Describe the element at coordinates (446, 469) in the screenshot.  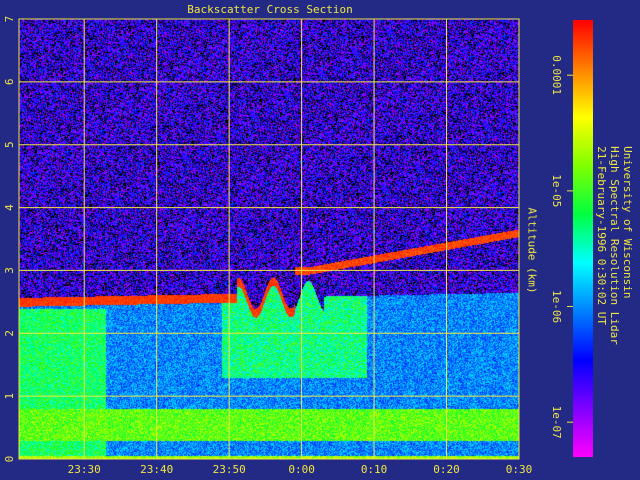
I see `x-tick-label: 0:20` at that location.